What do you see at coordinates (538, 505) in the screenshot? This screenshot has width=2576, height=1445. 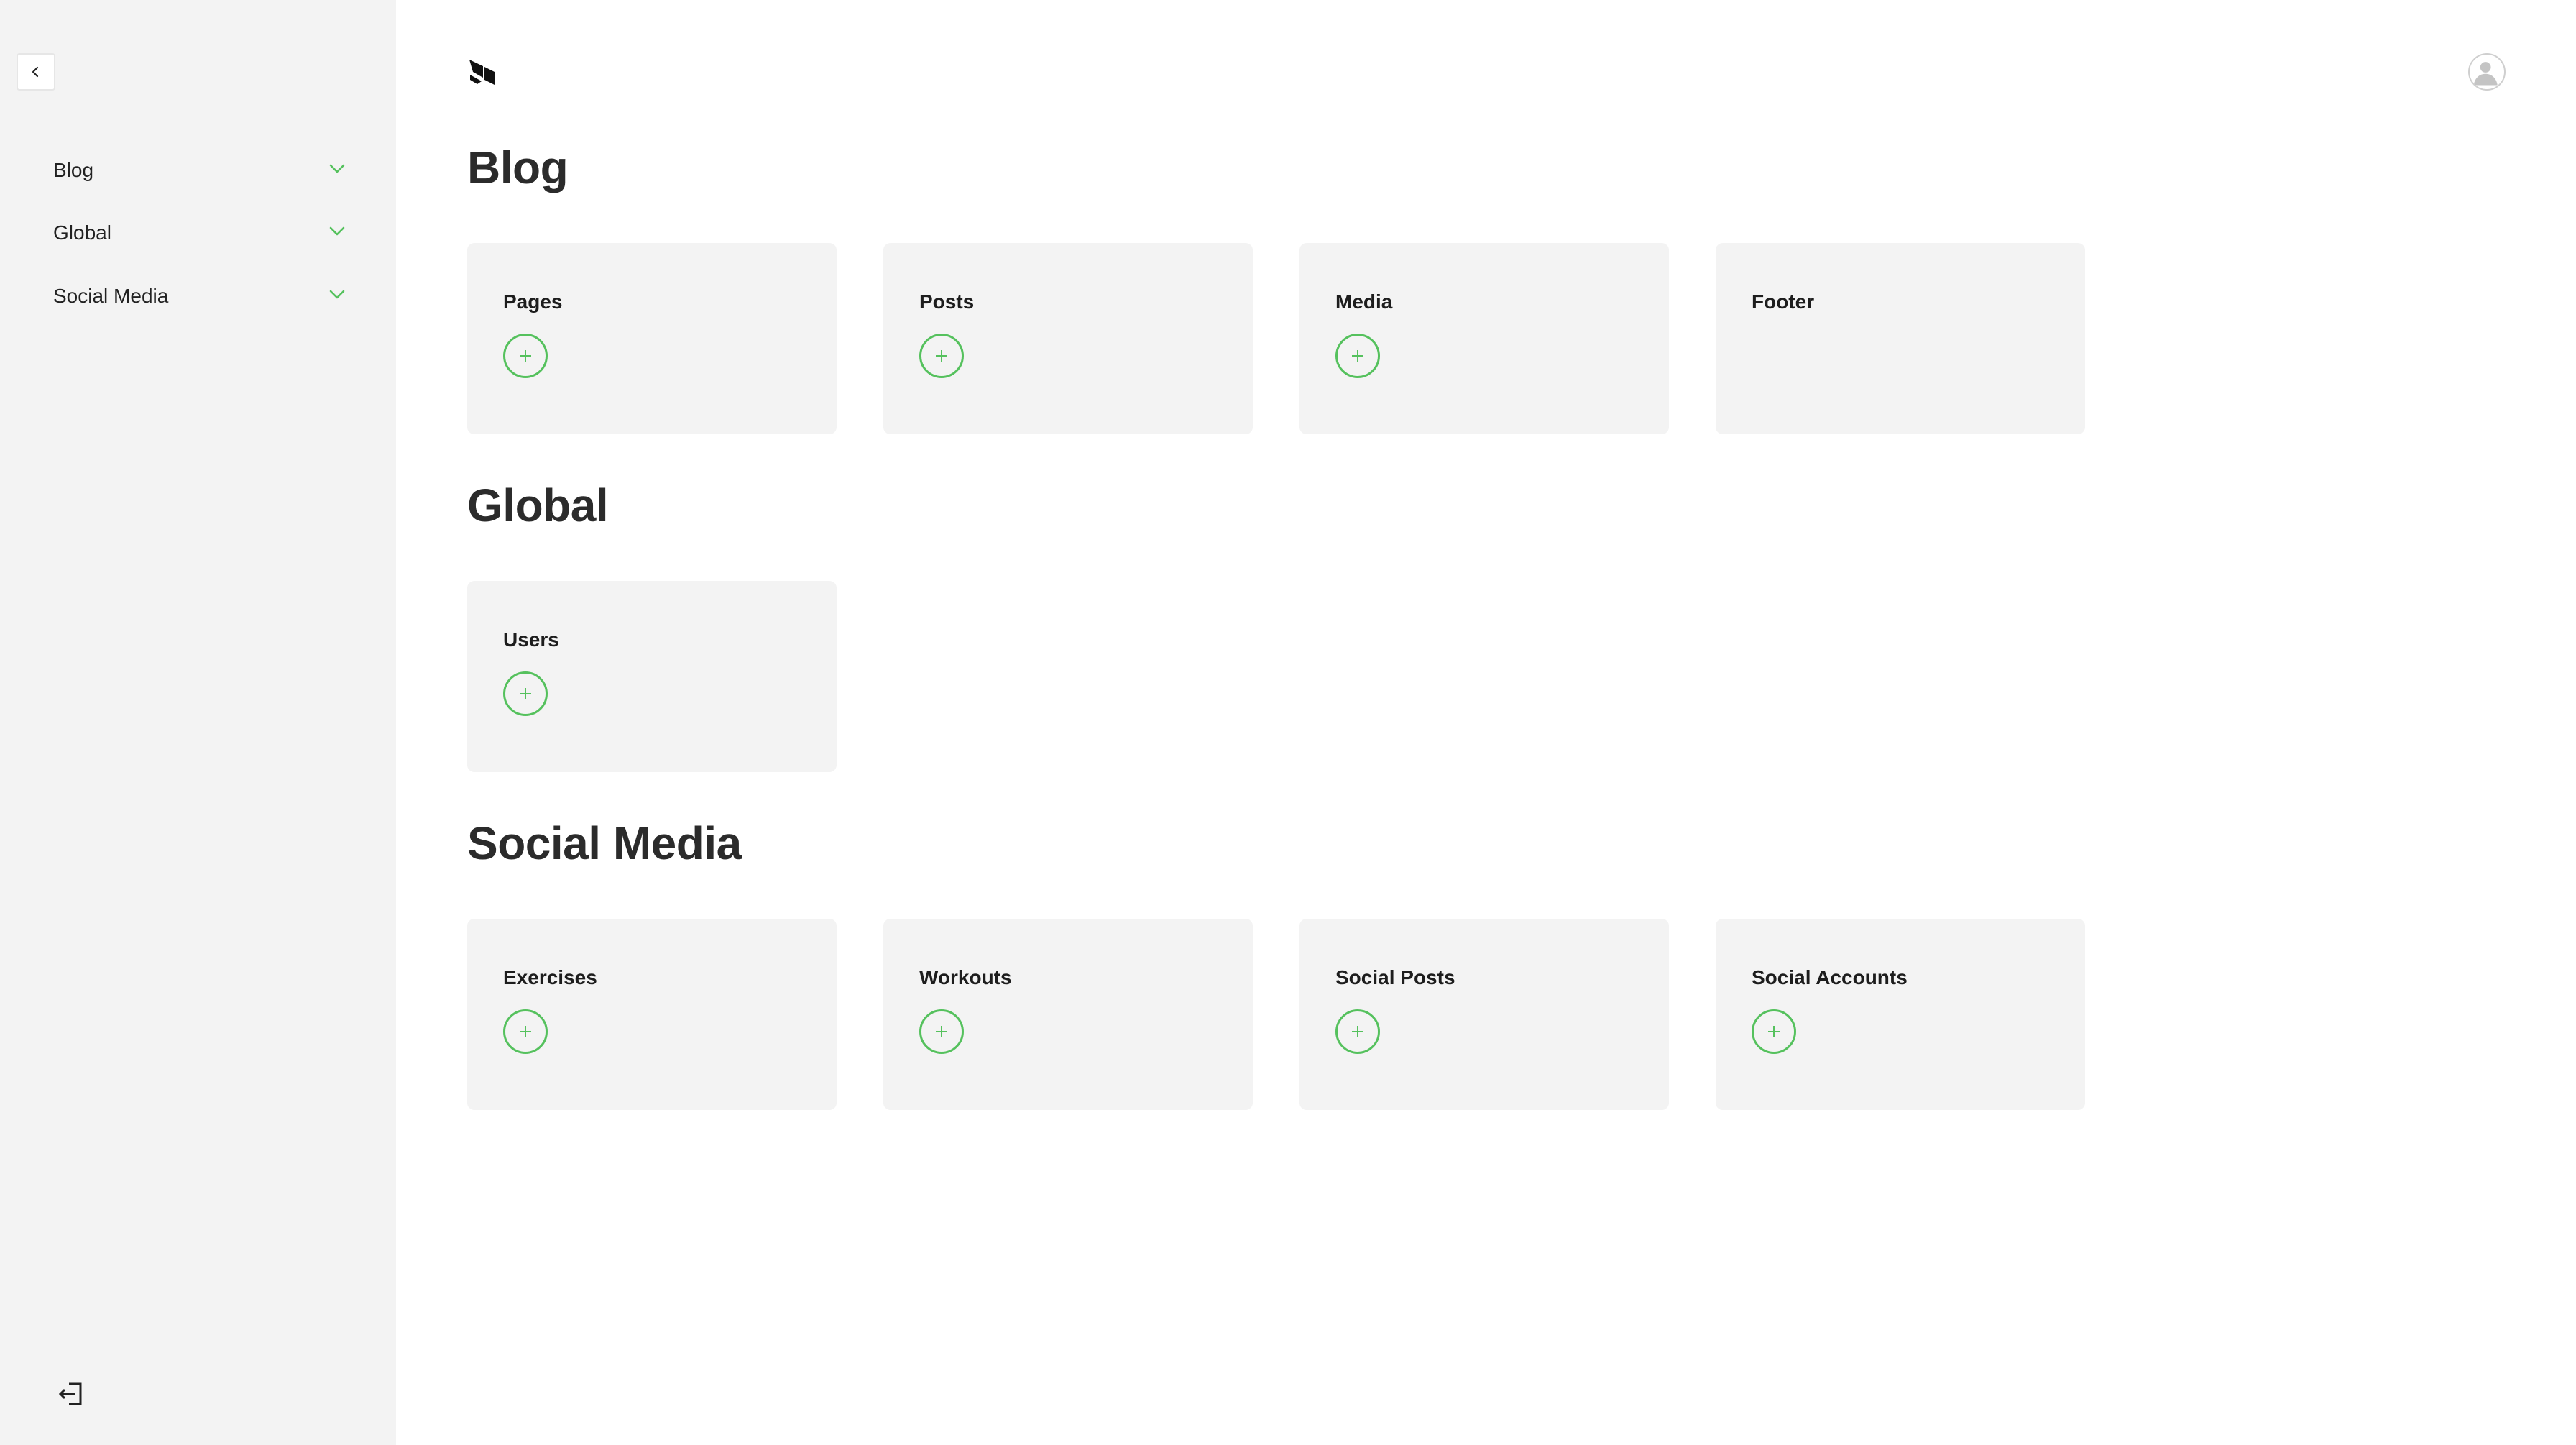 I see `section-title-global: Global` at bounding box center [538, 505].